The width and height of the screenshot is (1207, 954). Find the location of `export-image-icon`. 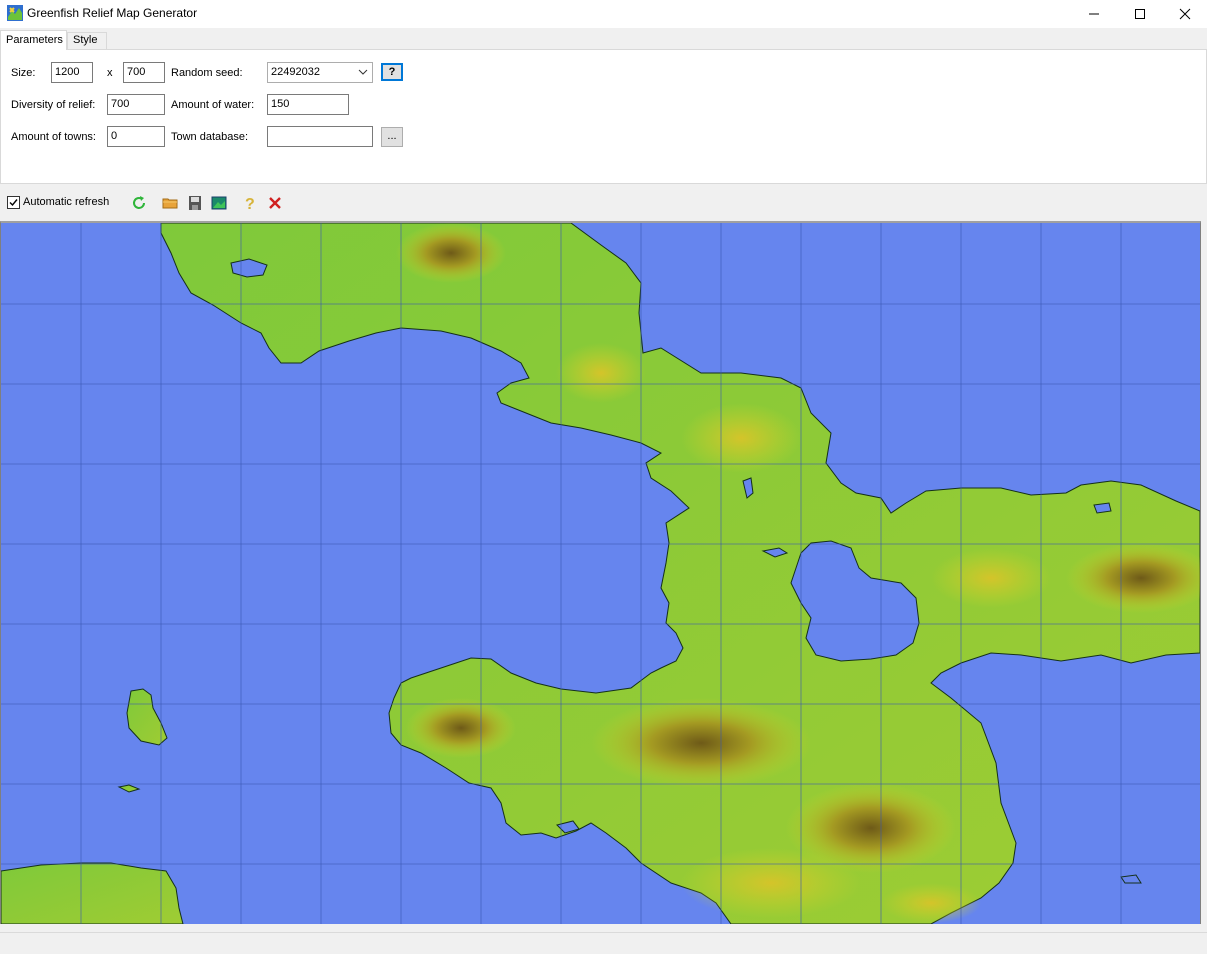

export-image-icon is located at coordinates (219, 203).